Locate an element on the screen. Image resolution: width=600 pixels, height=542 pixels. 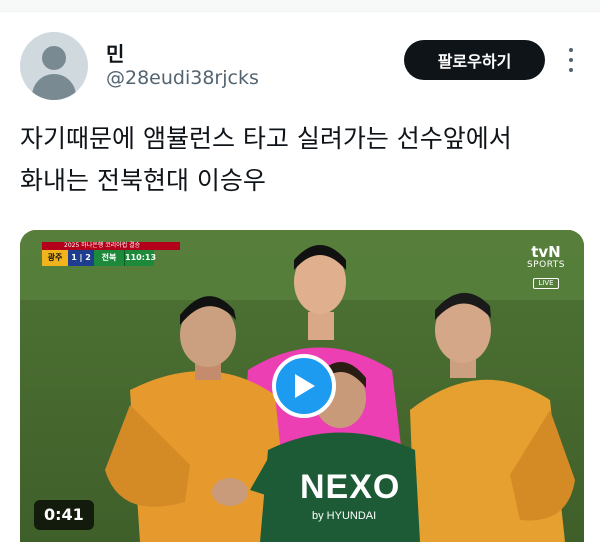
broadcaster-logo: tvN SPORTS LIVE is located at coordinates (546, 266).